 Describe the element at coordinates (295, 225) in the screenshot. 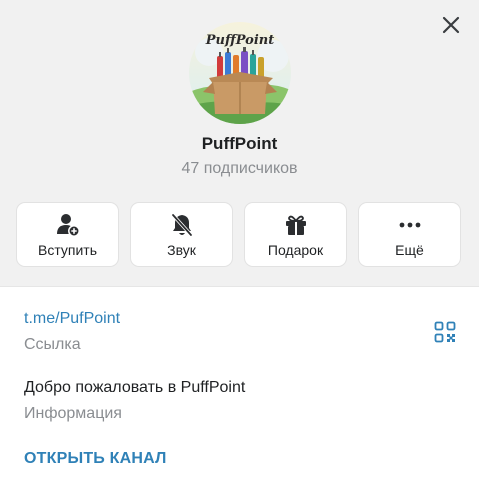

I see `gift-icon` at that location.